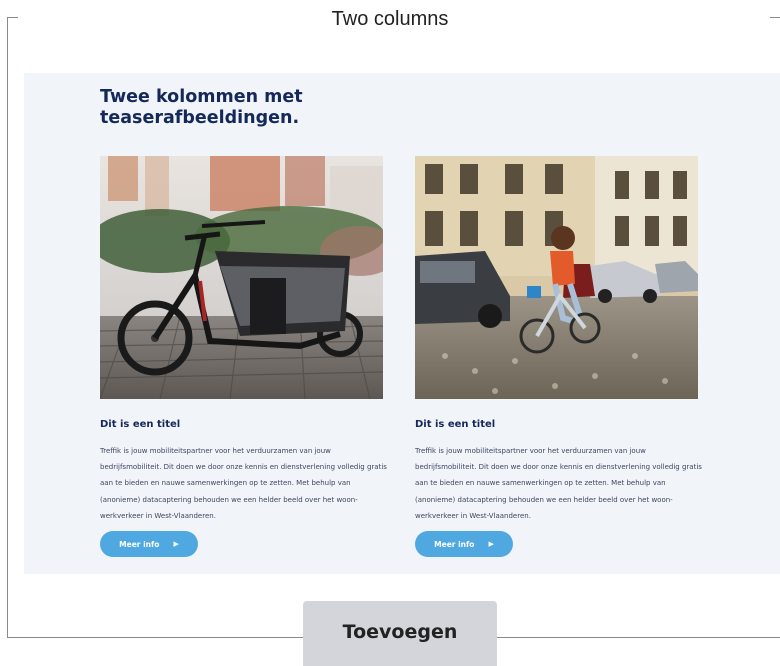  What do you see at coordinates (400, 633) in the screenshot?
I see `add-button: Toevoegen` at bounding box center [400, 633].